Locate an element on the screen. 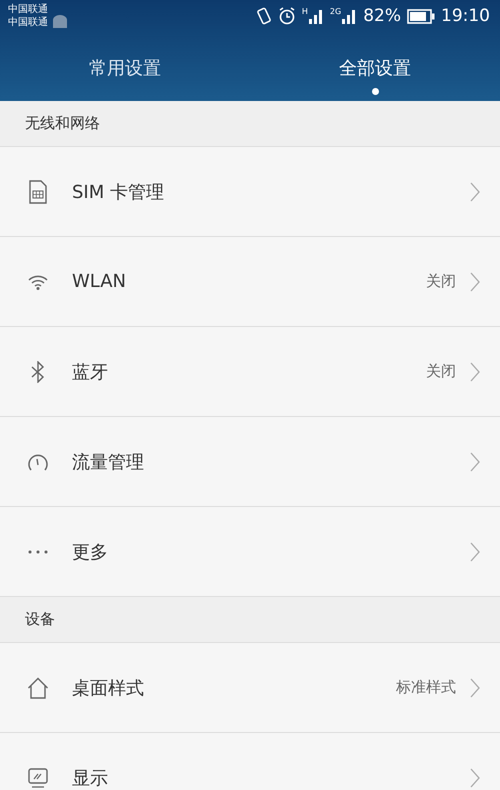 The width and height of the screenshot is (500, 790). vibrate-icon is located at coordinates (264, 16).